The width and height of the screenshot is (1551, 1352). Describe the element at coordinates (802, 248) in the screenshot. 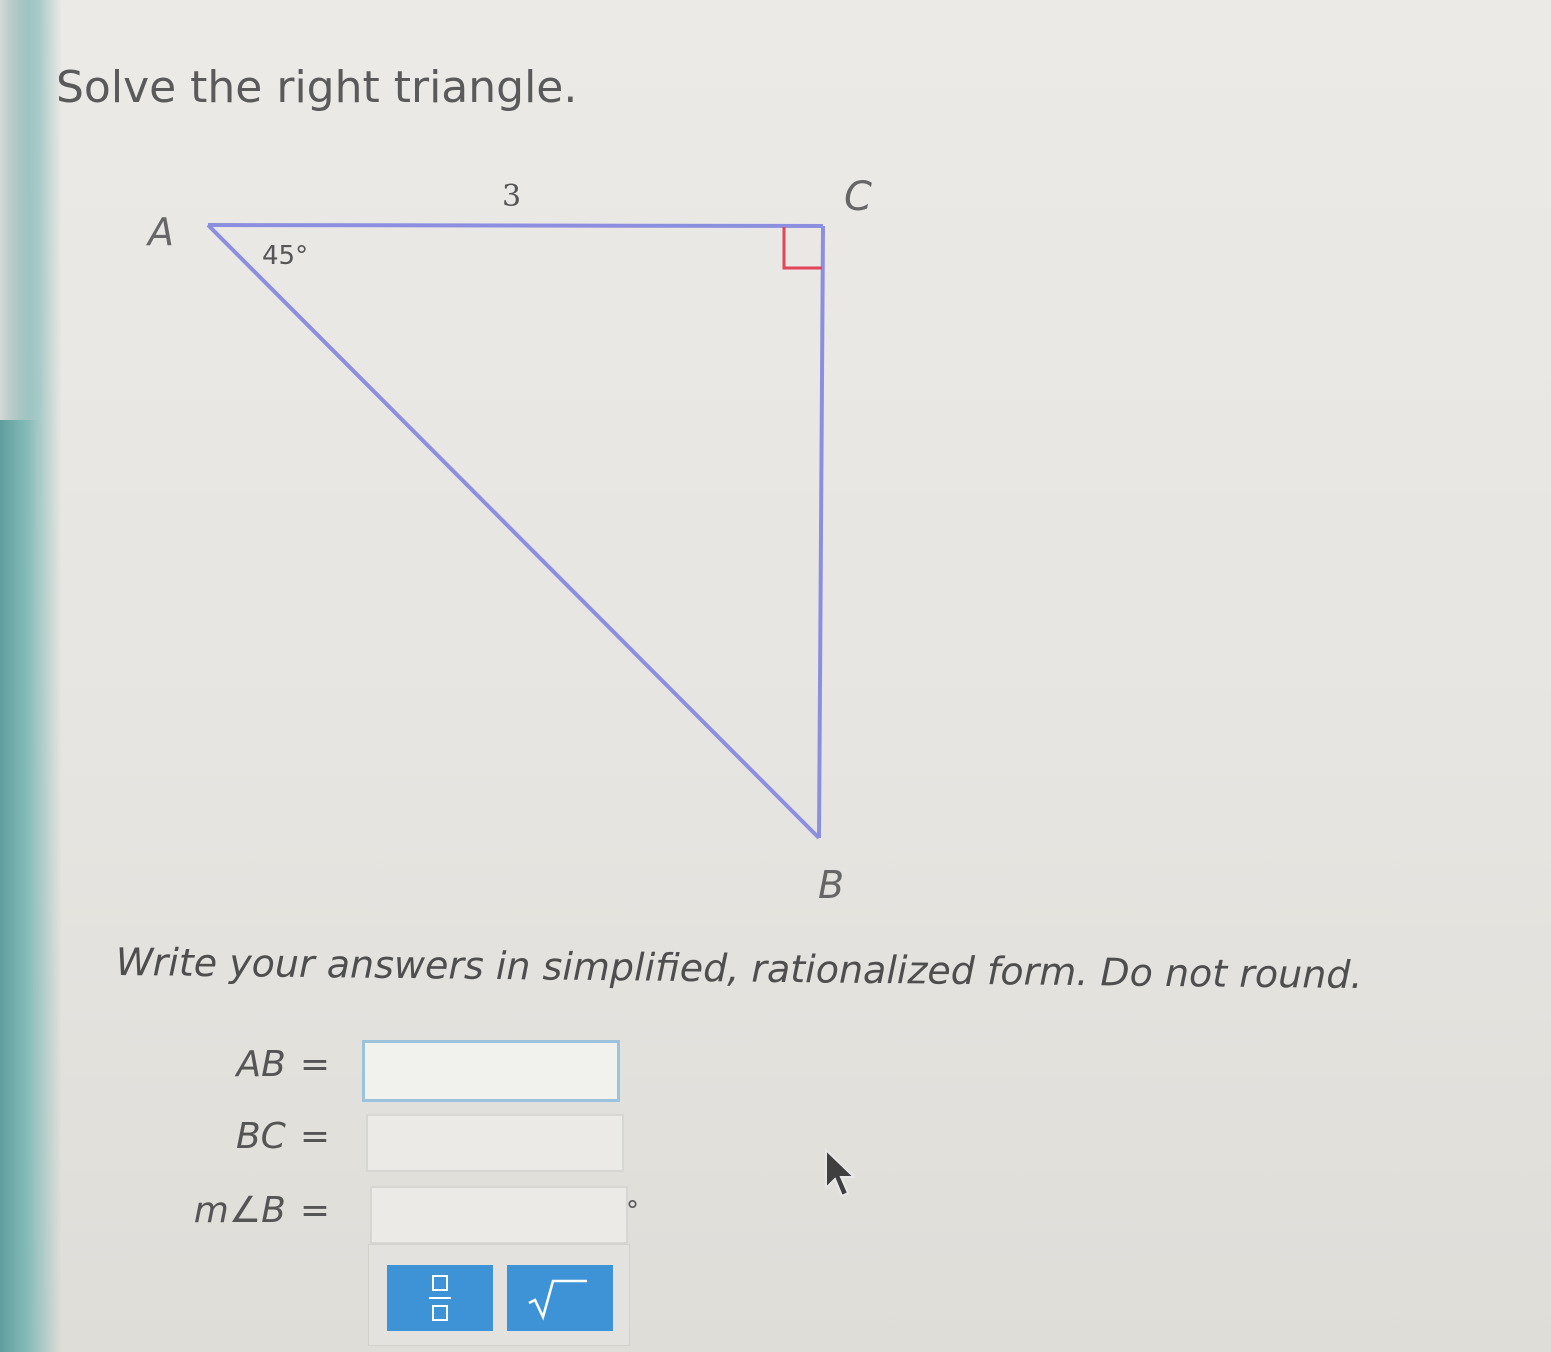

I see `right-angle-marker` at that location.